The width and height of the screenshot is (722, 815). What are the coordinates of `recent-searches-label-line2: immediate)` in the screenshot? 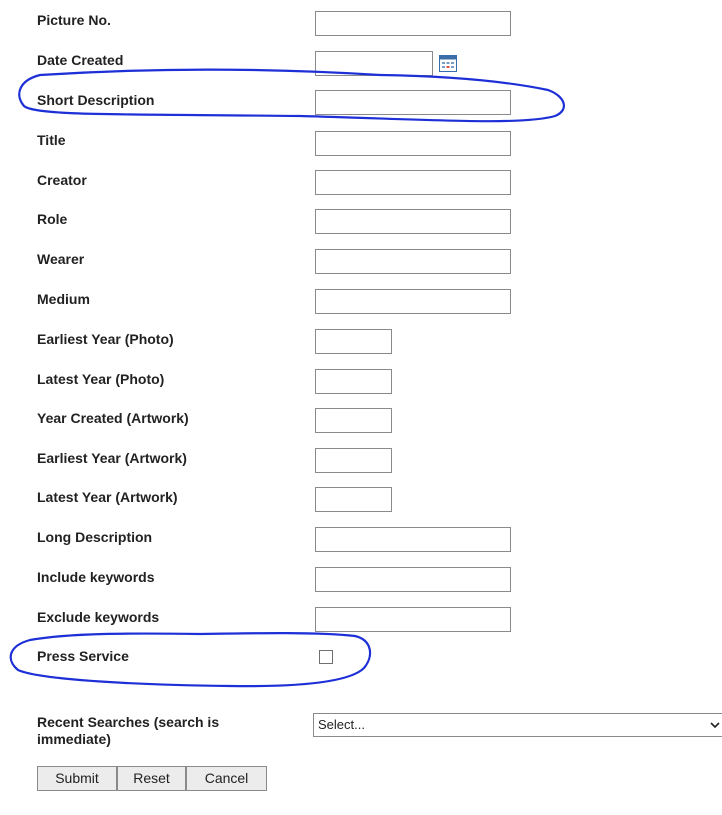 It's located at (74, 739).